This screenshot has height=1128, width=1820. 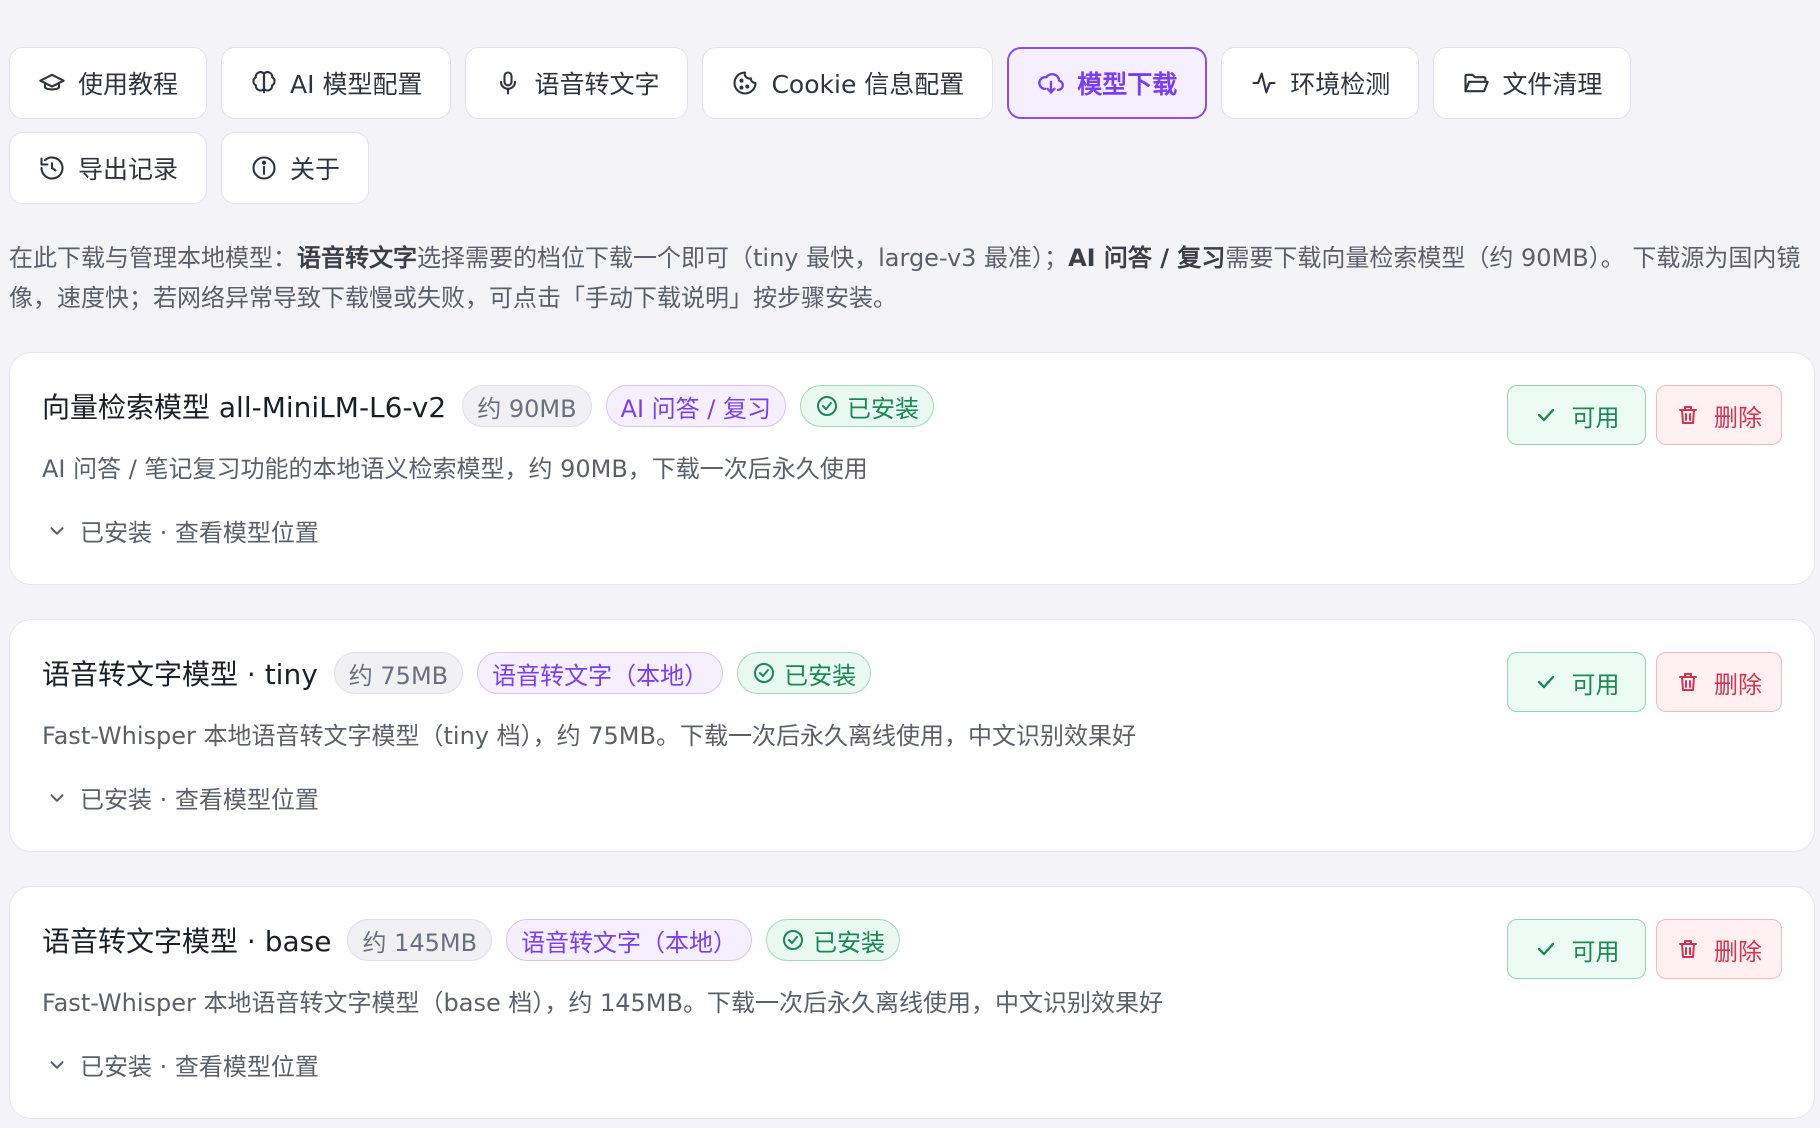 I want to click on tab-label: 文件清理, so click(x=1552, y=84).